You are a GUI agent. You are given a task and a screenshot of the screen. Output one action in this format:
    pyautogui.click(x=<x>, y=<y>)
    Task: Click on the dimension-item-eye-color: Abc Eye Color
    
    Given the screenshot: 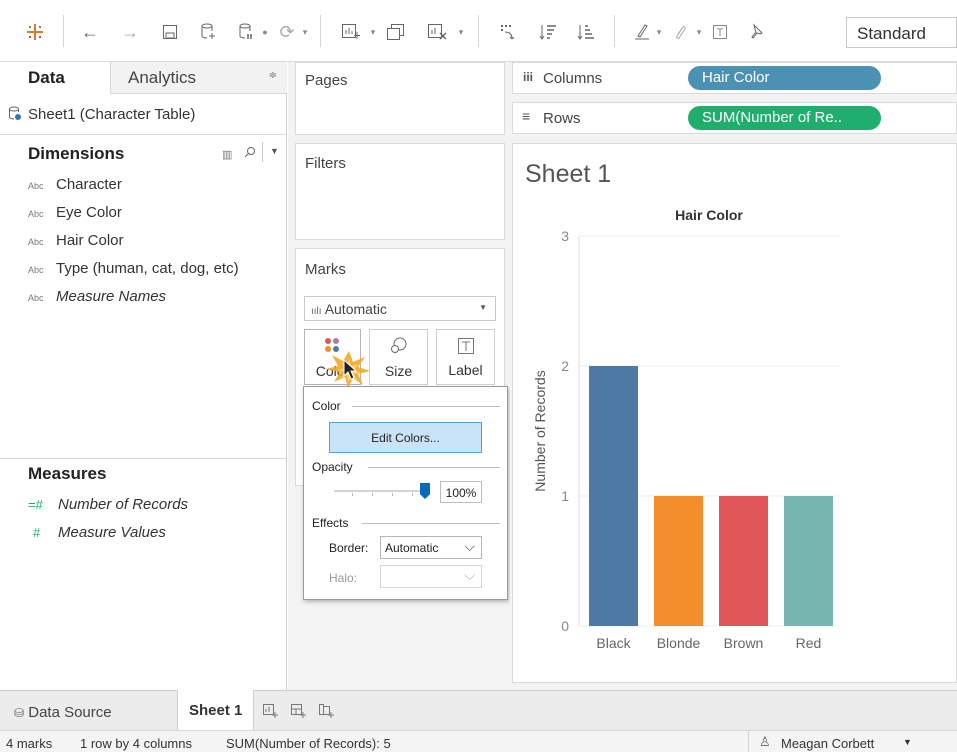 What is the action you would take?
    pyautogui.click(x=75, y=212)
    